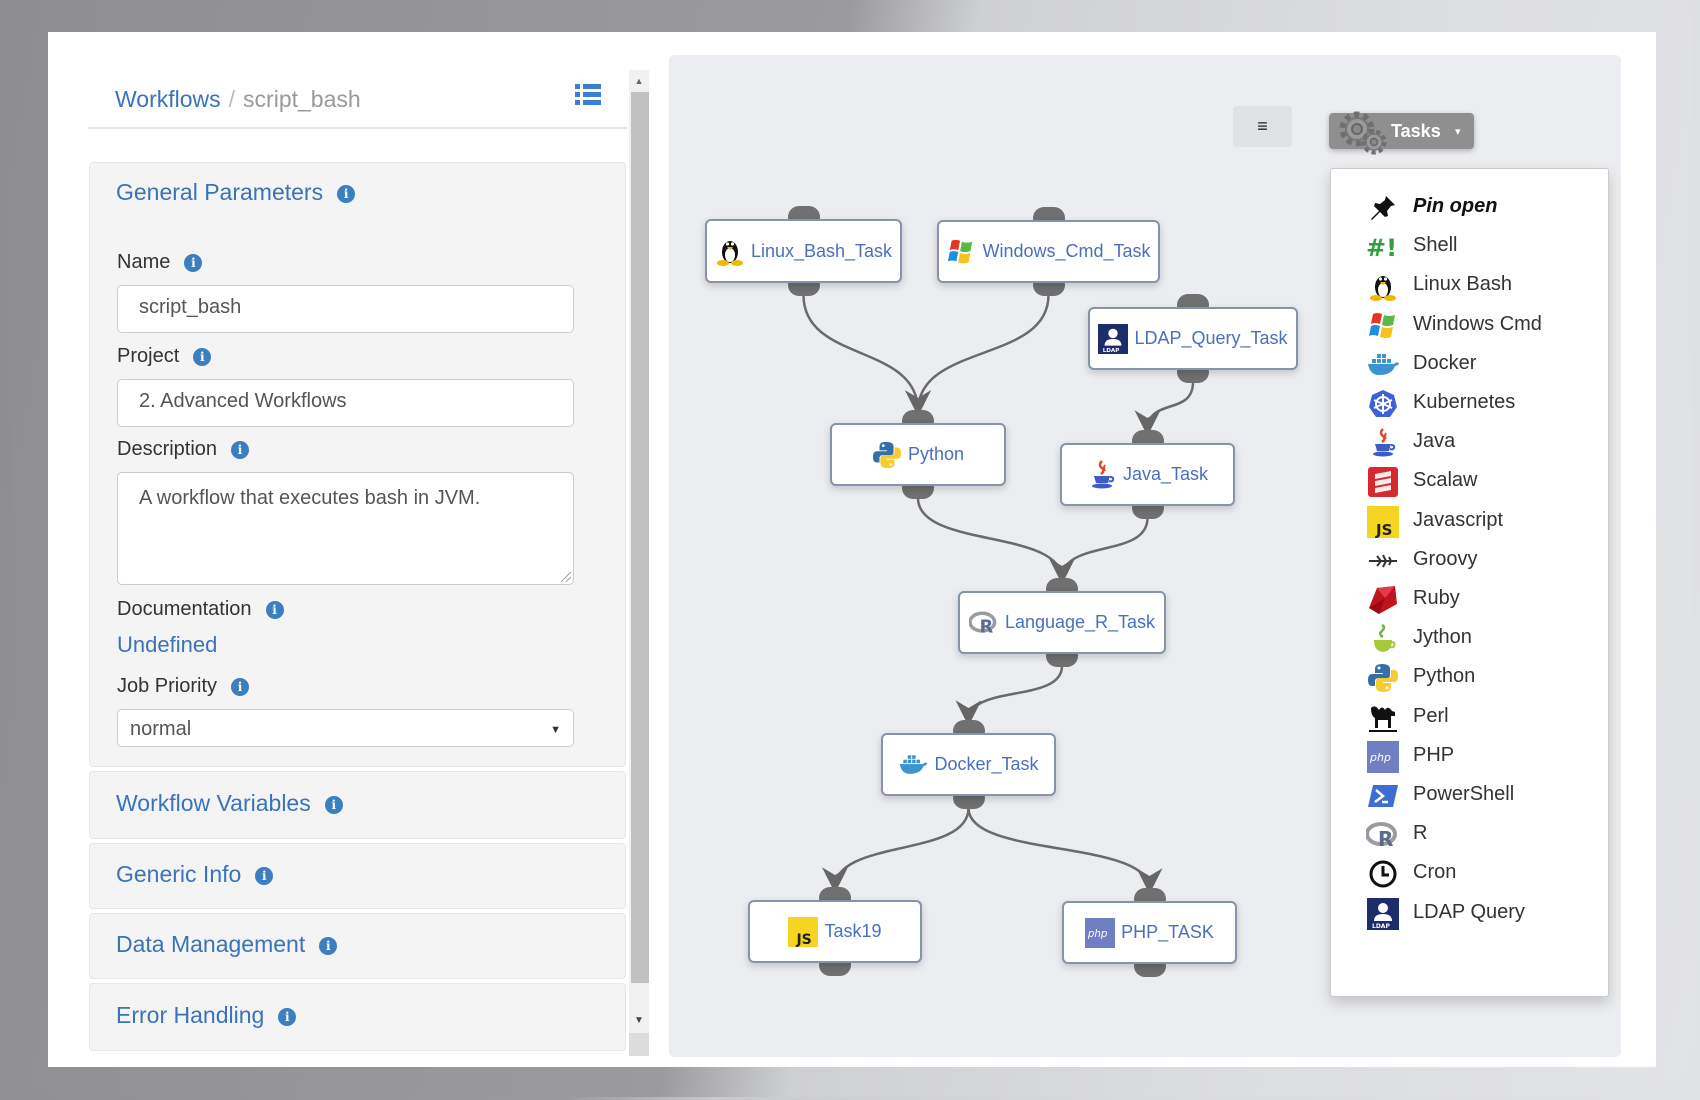 The image size is (1700, 1100). What do you see at coordinates (1469, 911) in the screenshot?
I see `tasks-menu-item-label: LDAP Query` at bounding box center [1469, 911].